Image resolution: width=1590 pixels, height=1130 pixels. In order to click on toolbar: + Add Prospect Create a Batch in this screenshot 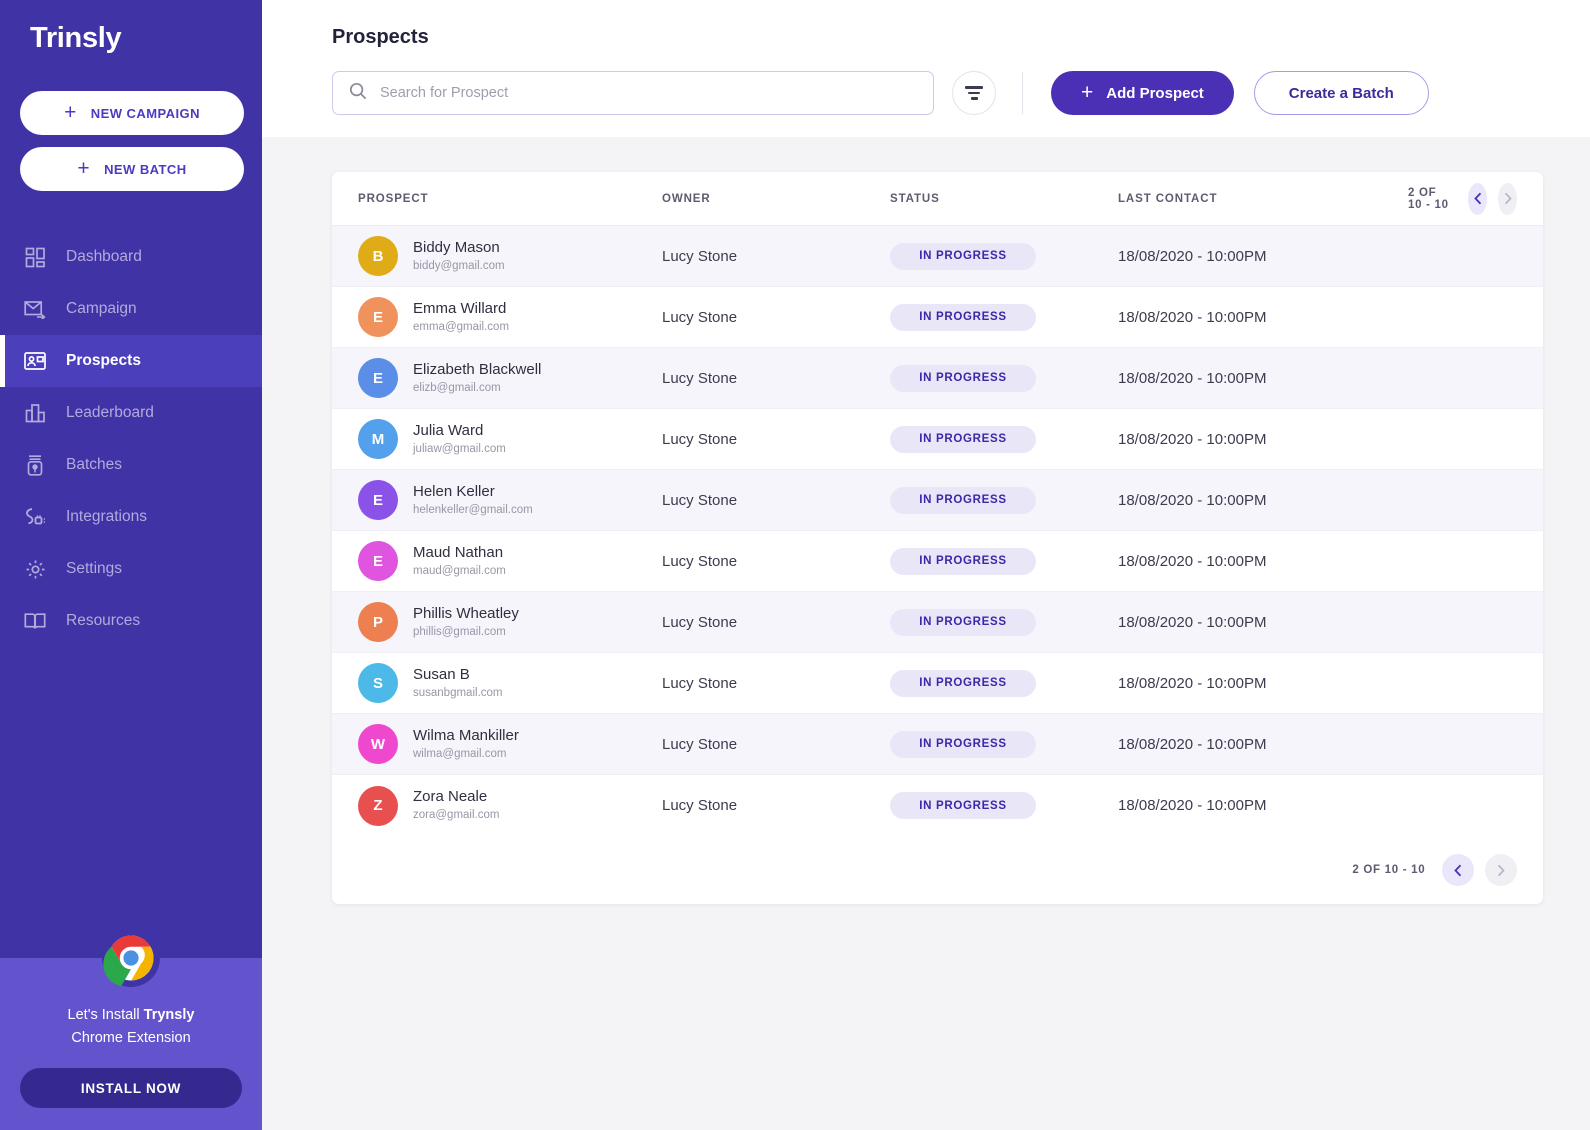, I will do `click(961, 93)`.